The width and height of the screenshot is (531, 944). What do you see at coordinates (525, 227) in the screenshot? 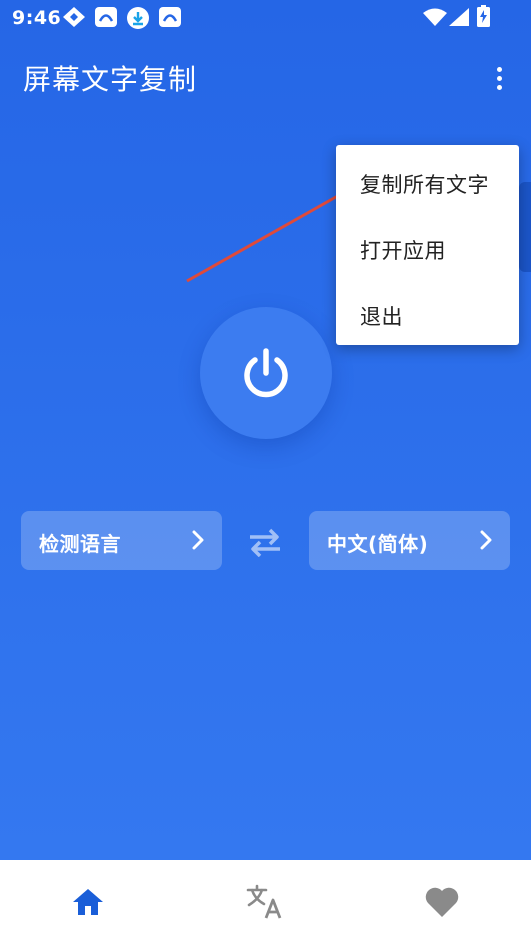
I see `edge-handle` at bounding box center [525, 227].